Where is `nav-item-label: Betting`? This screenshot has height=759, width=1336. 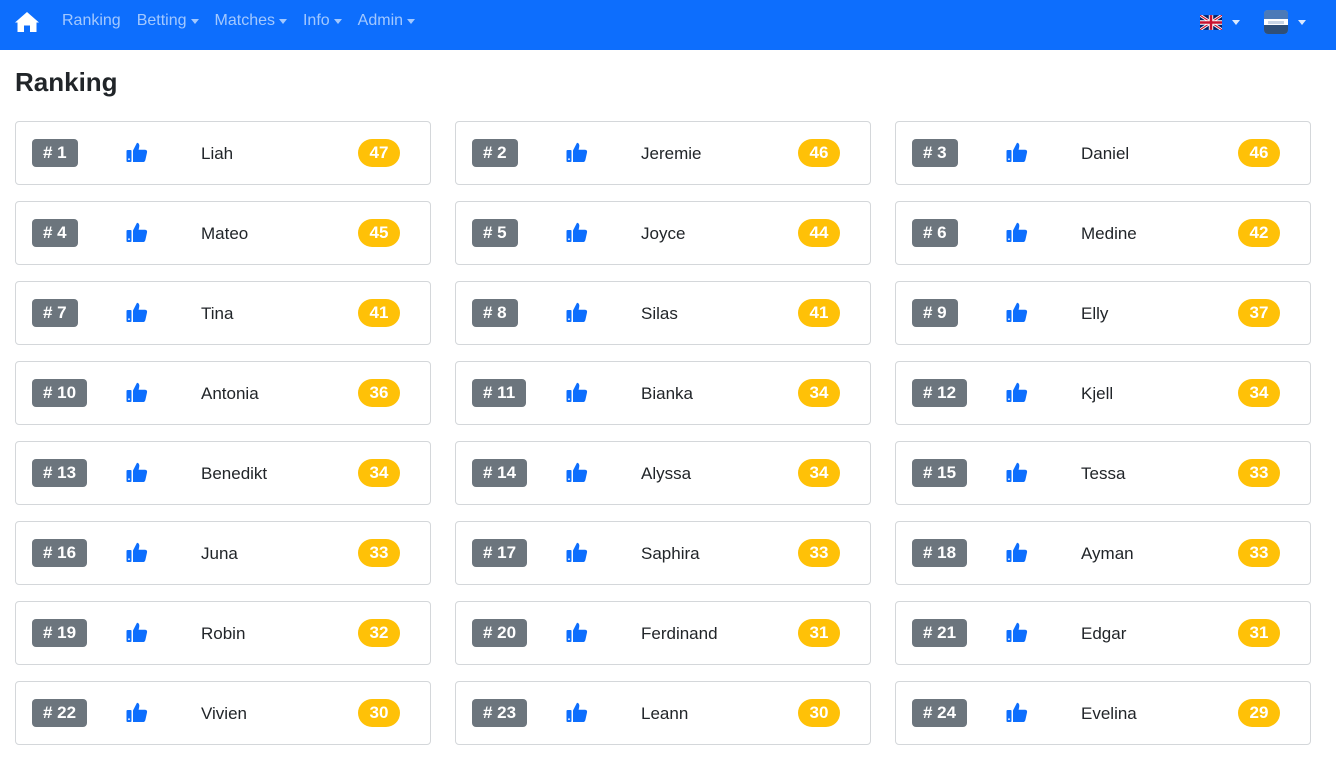 nav-item-label: Betting is located at coordinates (161, 20).